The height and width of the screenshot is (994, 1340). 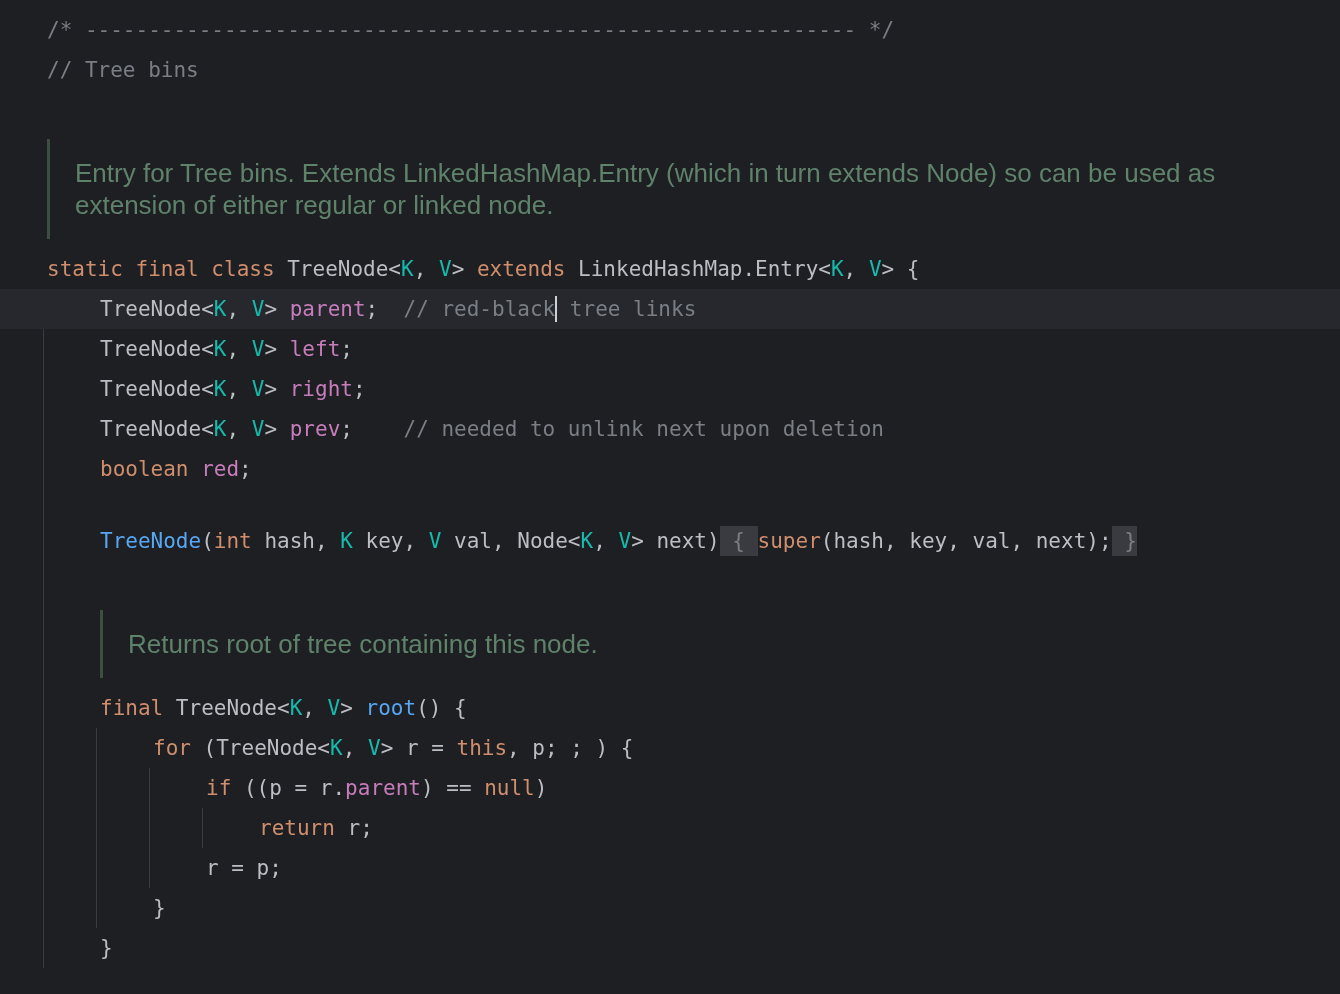 What do you see at coordinates (244, 868) in the screenshot?
I see `code-line: r = p;` at bounding box center [244, 868].